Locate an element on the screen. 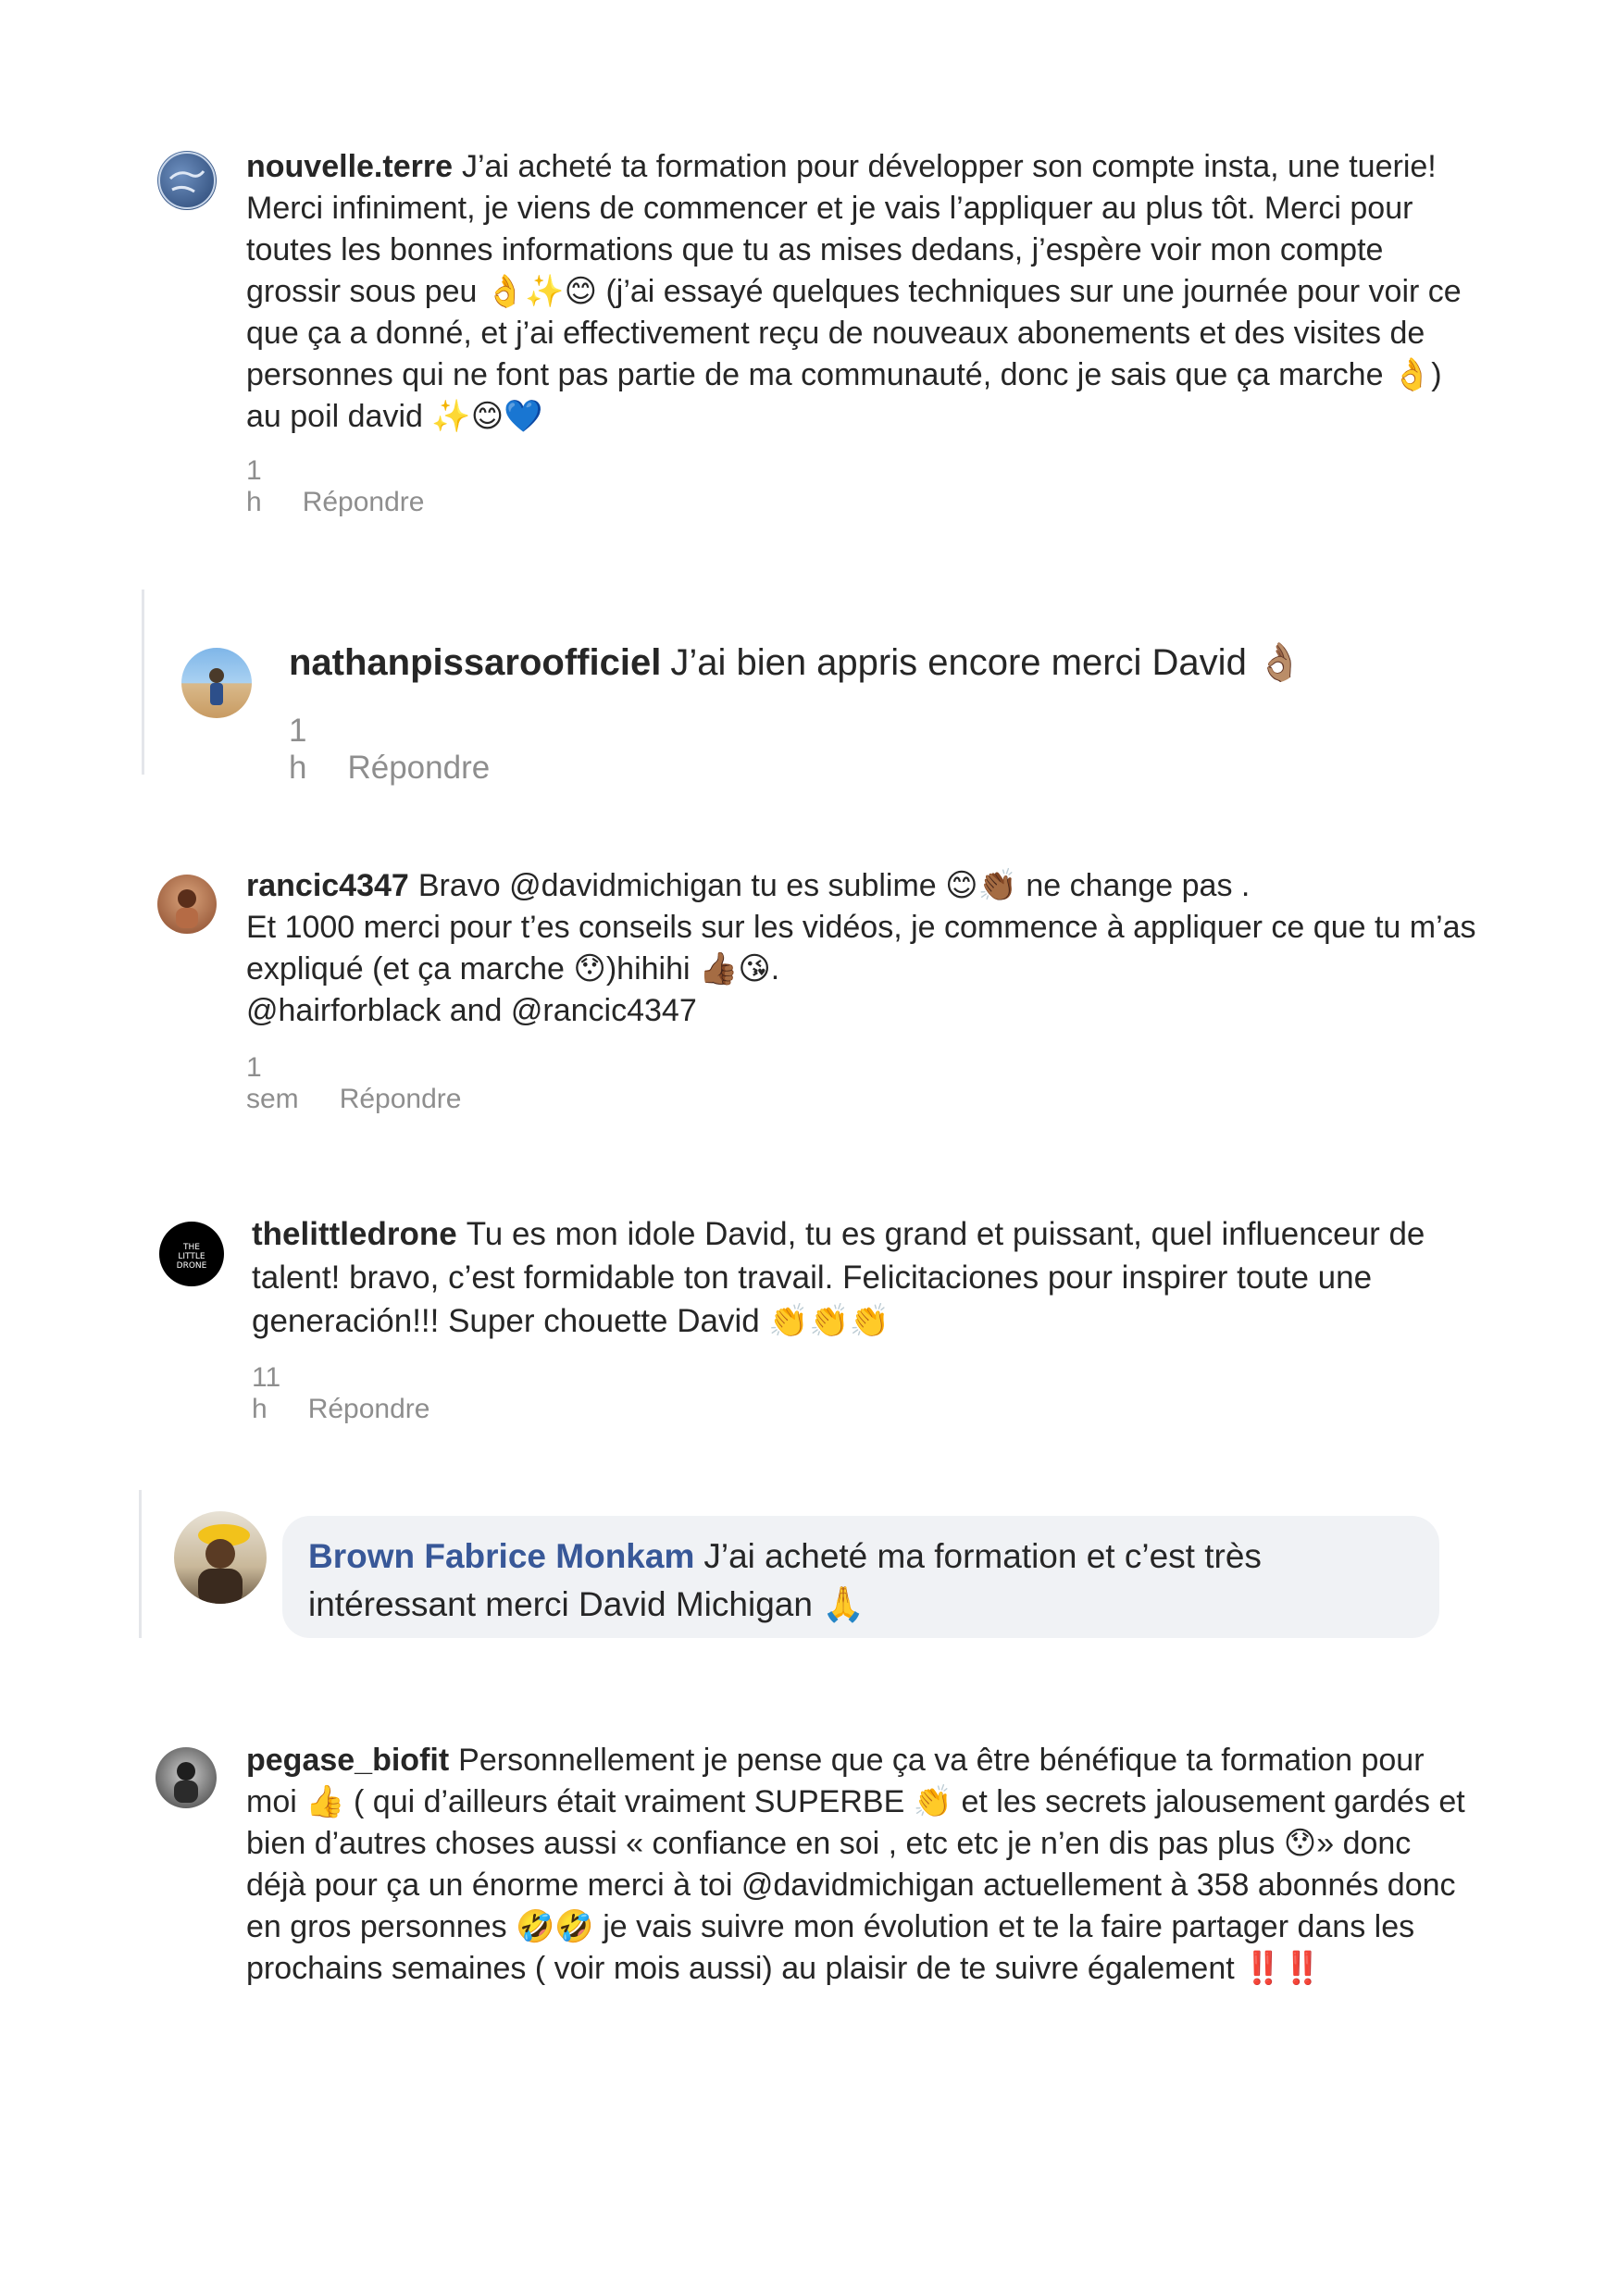 Image resolution: width=1618 pixels, height=2296 pixels. comment-text-line3: @hairforblack and @rancic4347 is located at coordinates (471, 1011).